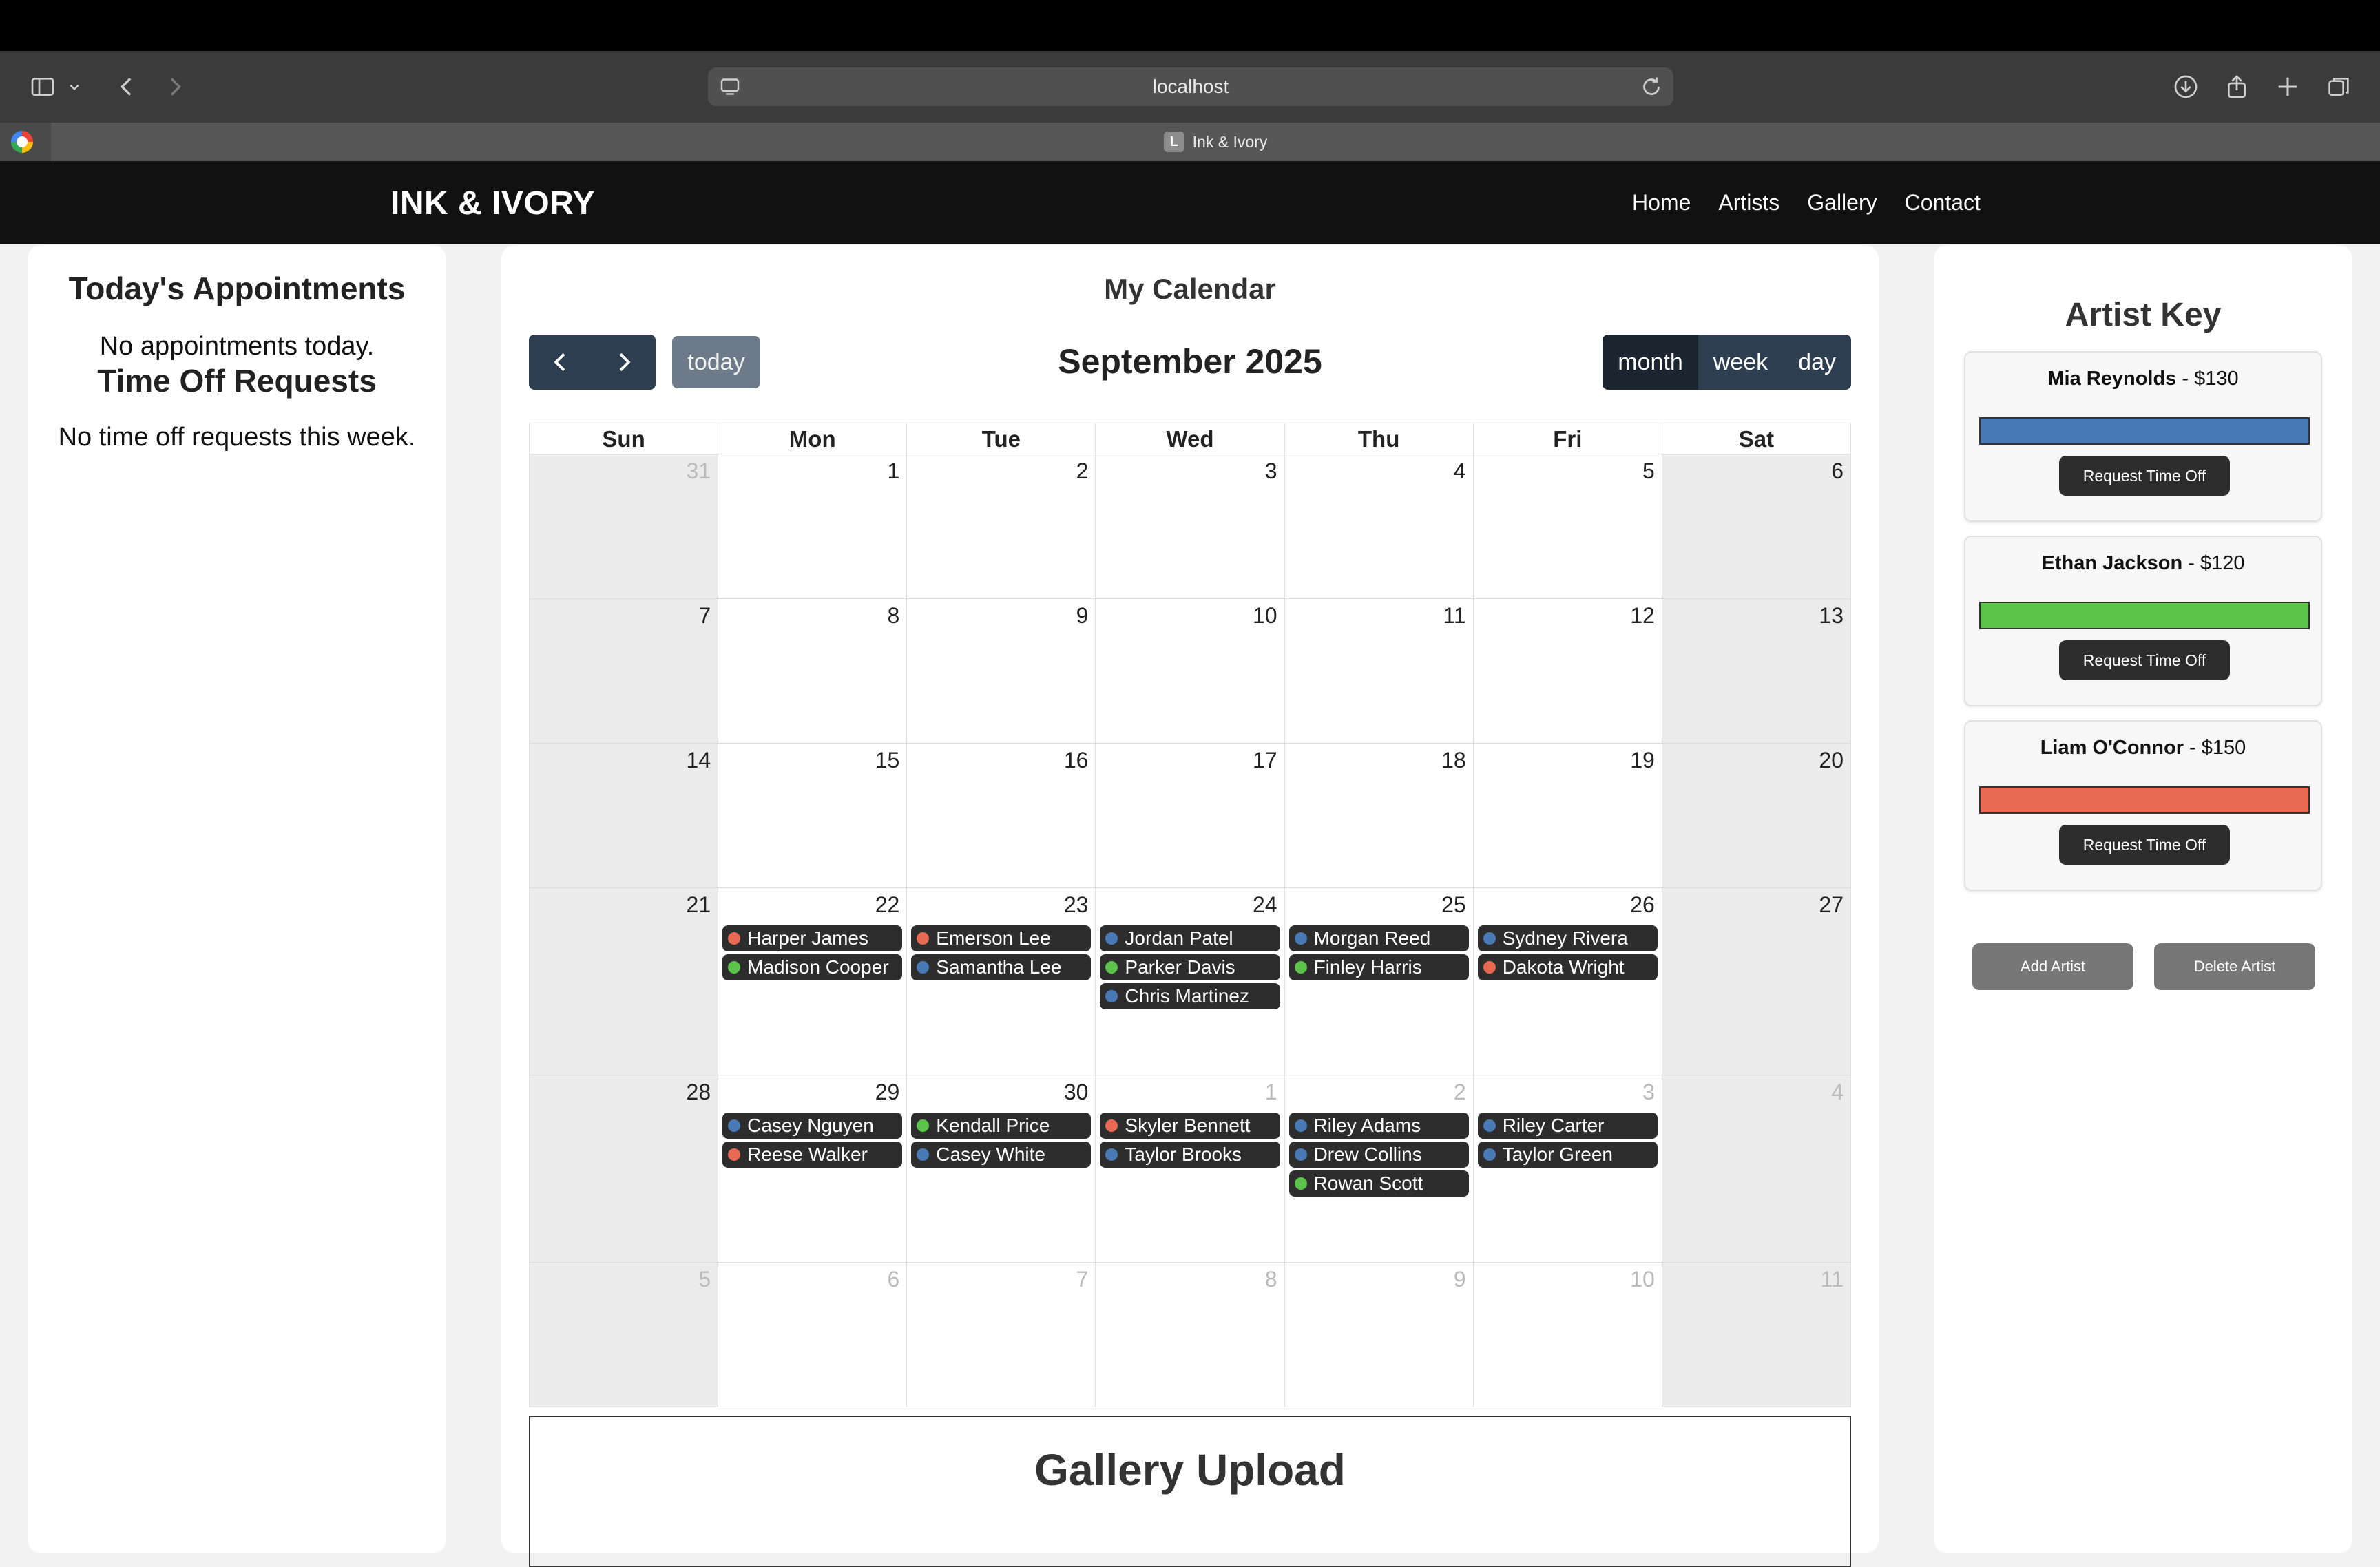 Image resolution: width=2380 pixels, height=1567 pixels. What do you see at coordinates (1757, 816) in the screenshot?
I see `day-cell: 20` at bounding box center [1757, 816].